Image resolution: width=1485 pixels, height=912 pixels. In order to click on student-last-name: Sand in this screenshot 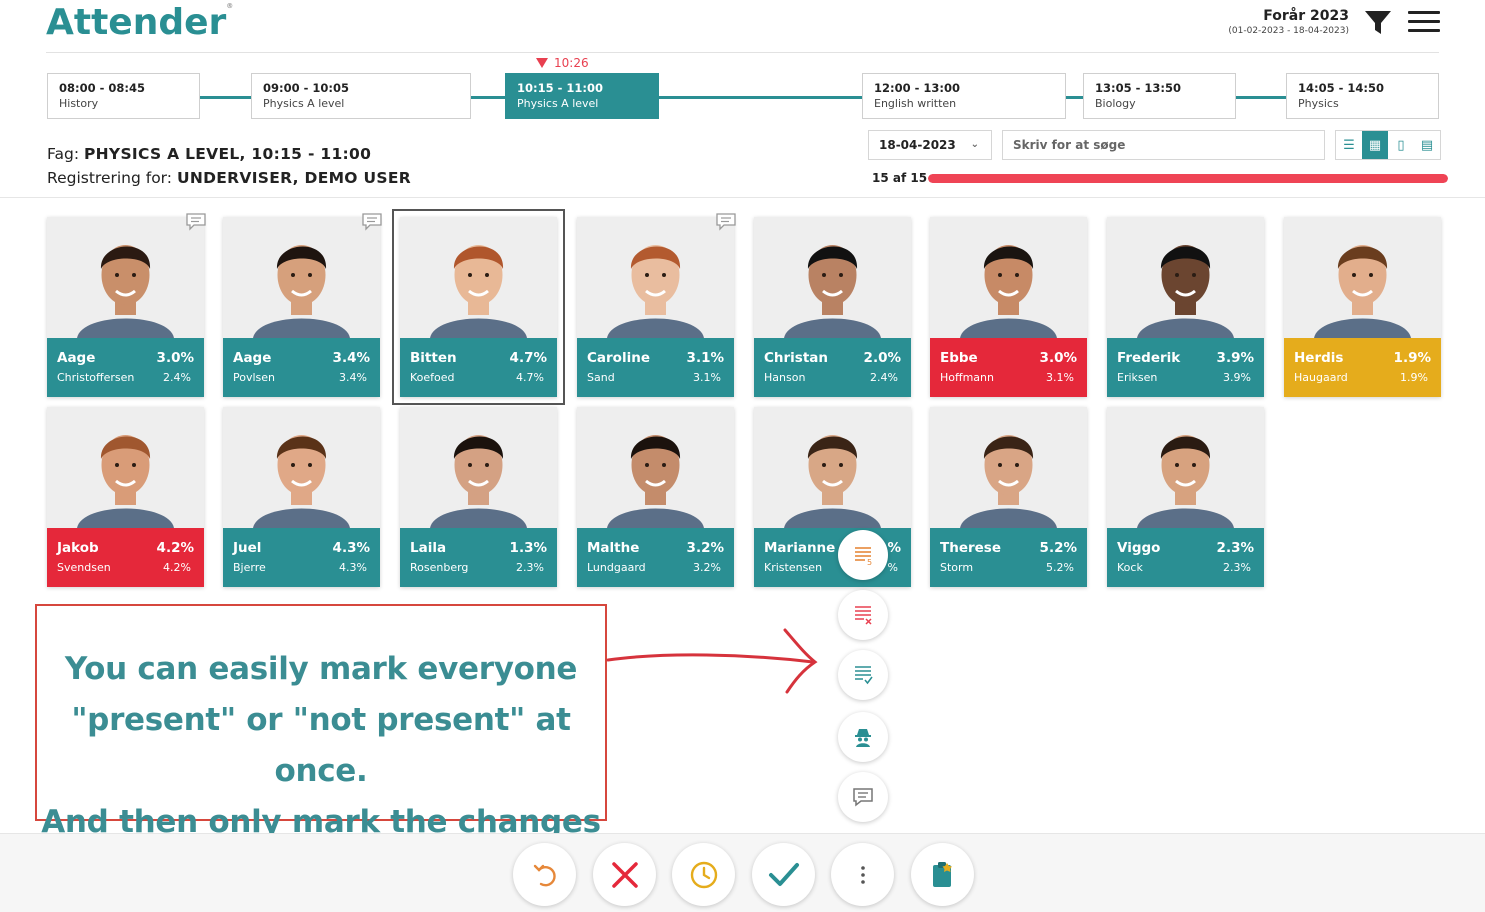, I will do `click(601, 377)`.